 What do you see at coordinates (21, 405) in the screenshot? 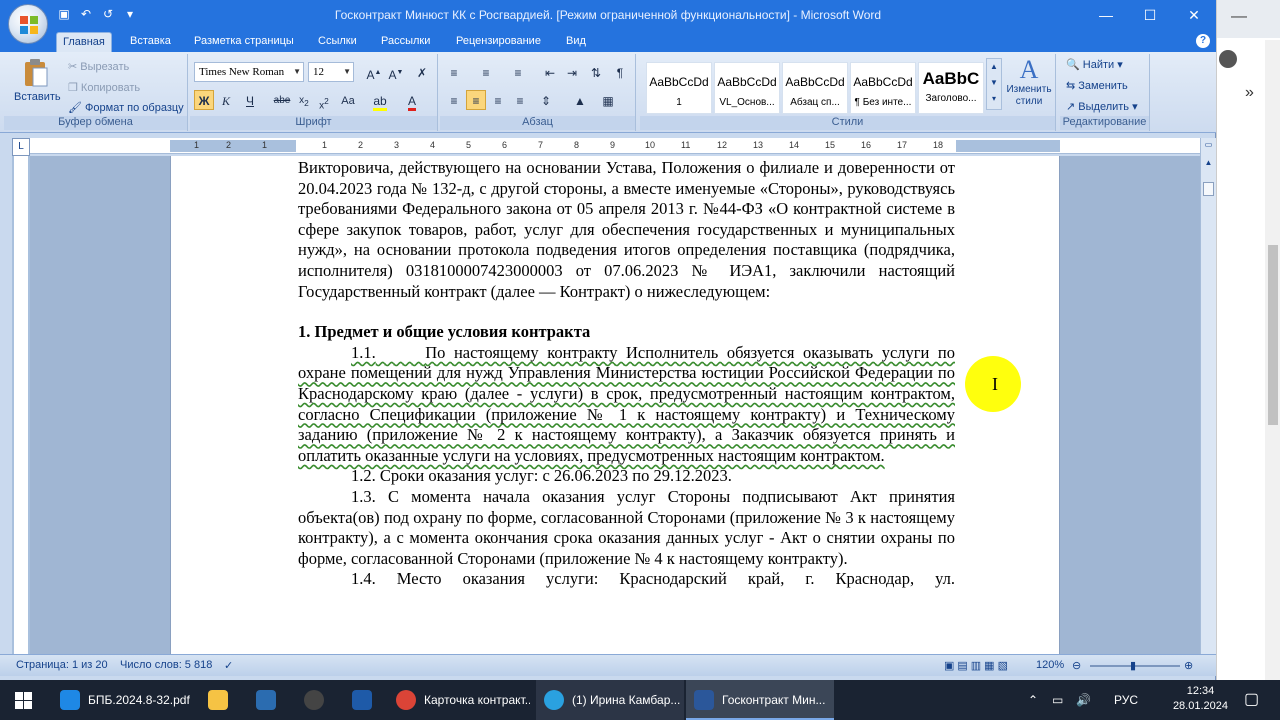
I see `vertical-ruler` at bounding box center [21, 405].